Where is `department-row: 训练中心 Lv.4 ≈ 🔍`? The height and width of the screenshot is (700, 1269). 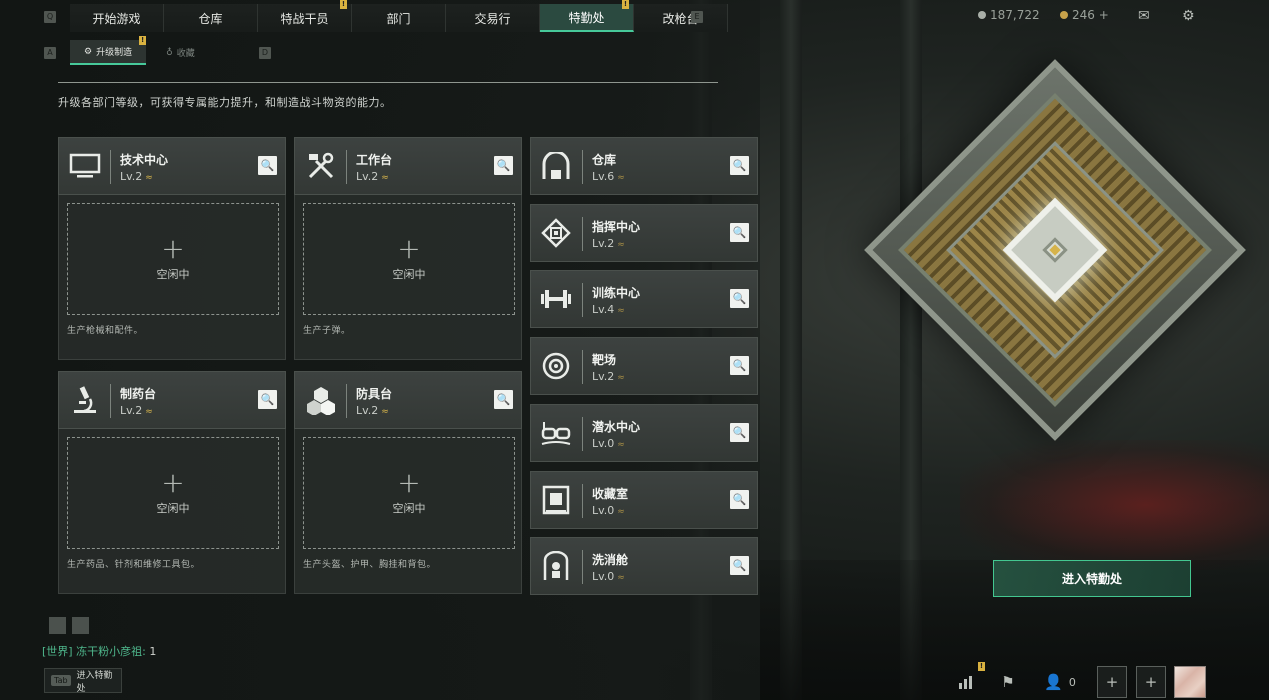 department-row: 训练中心 Lv.4 ≈ 🔍 is located at coordinates (644, 299).